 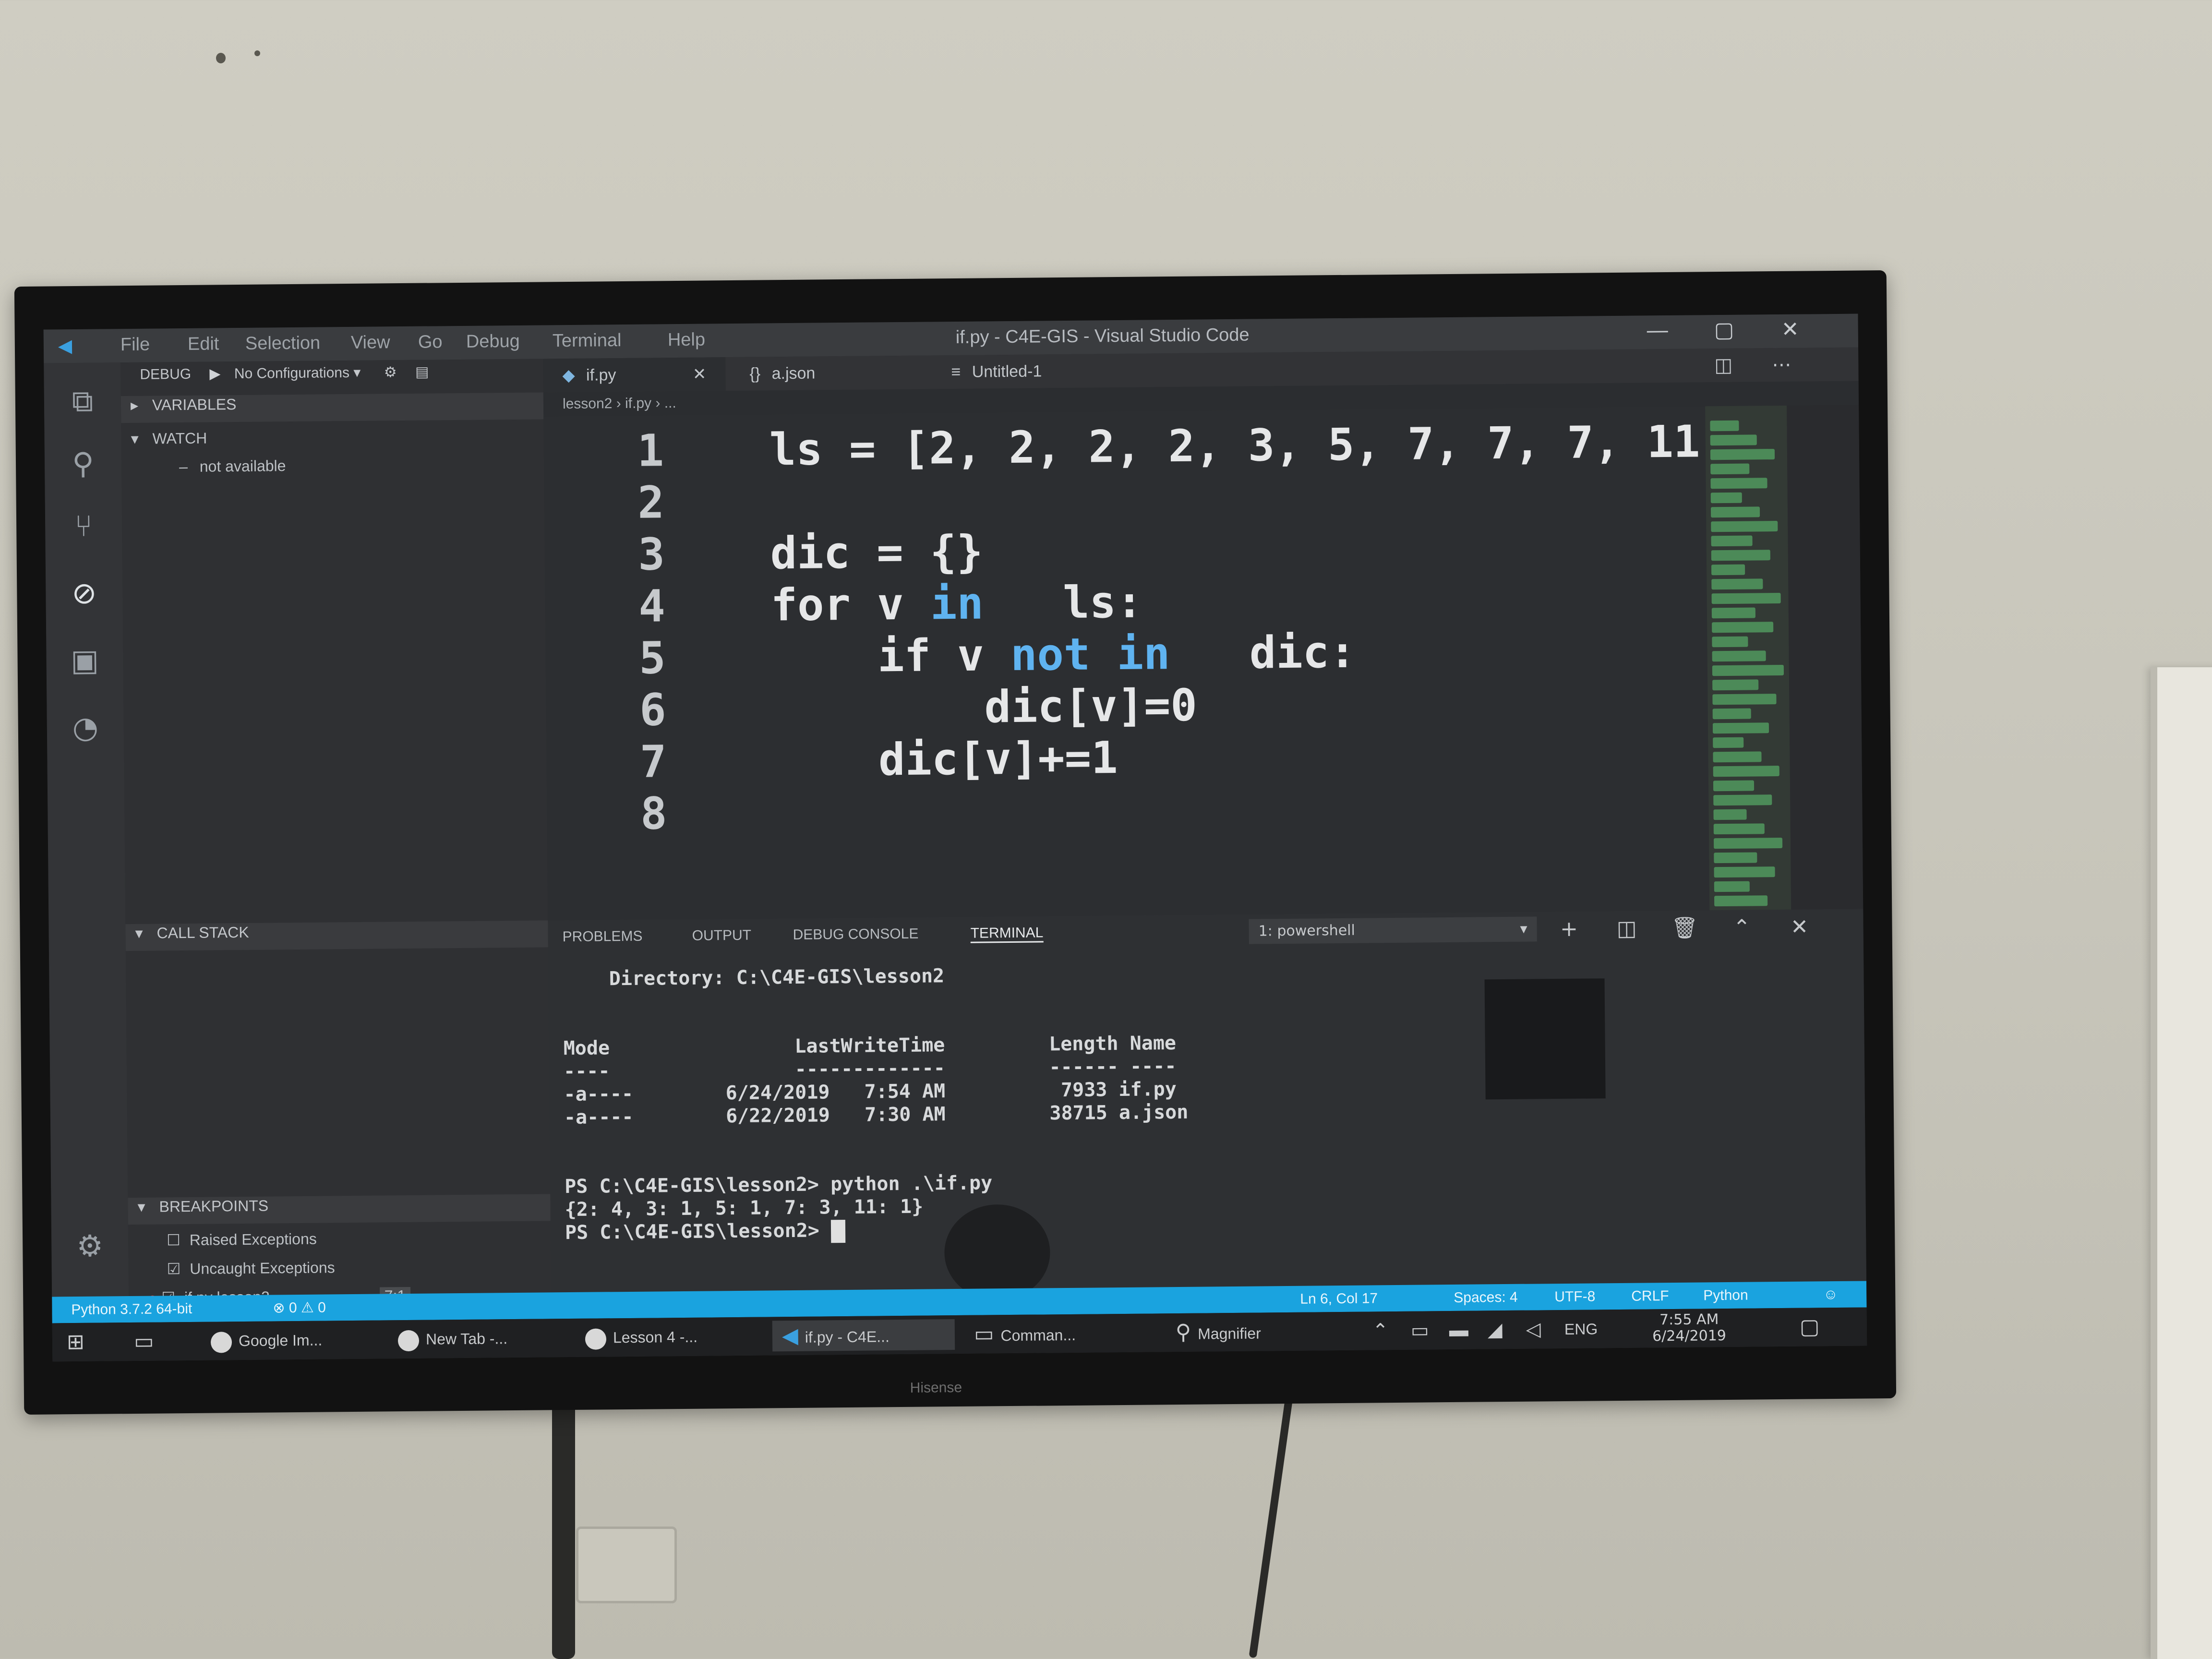 I want to click on extensions-icon: ▣, so click(x=84, y=660).